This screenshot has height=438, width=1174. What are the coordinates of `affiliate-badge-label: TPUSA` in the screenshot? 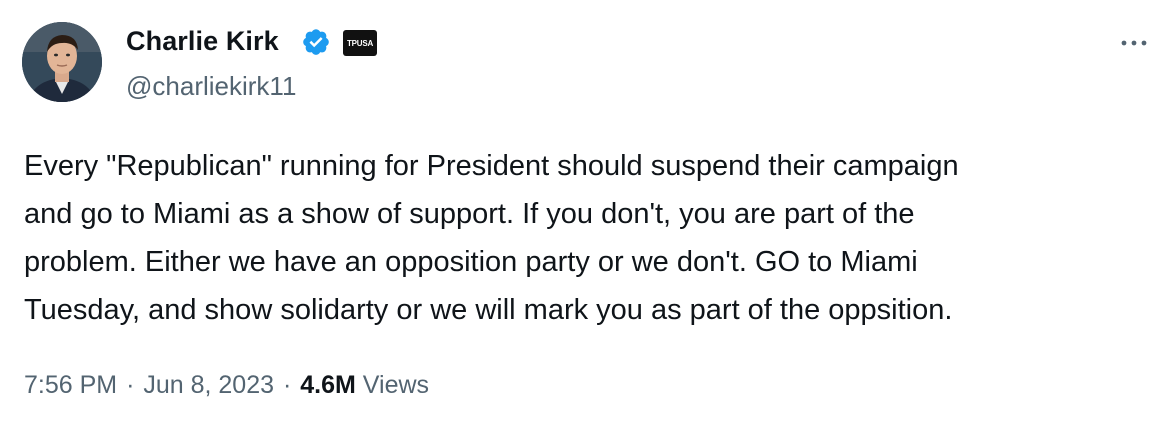 It's located at (360, 43).